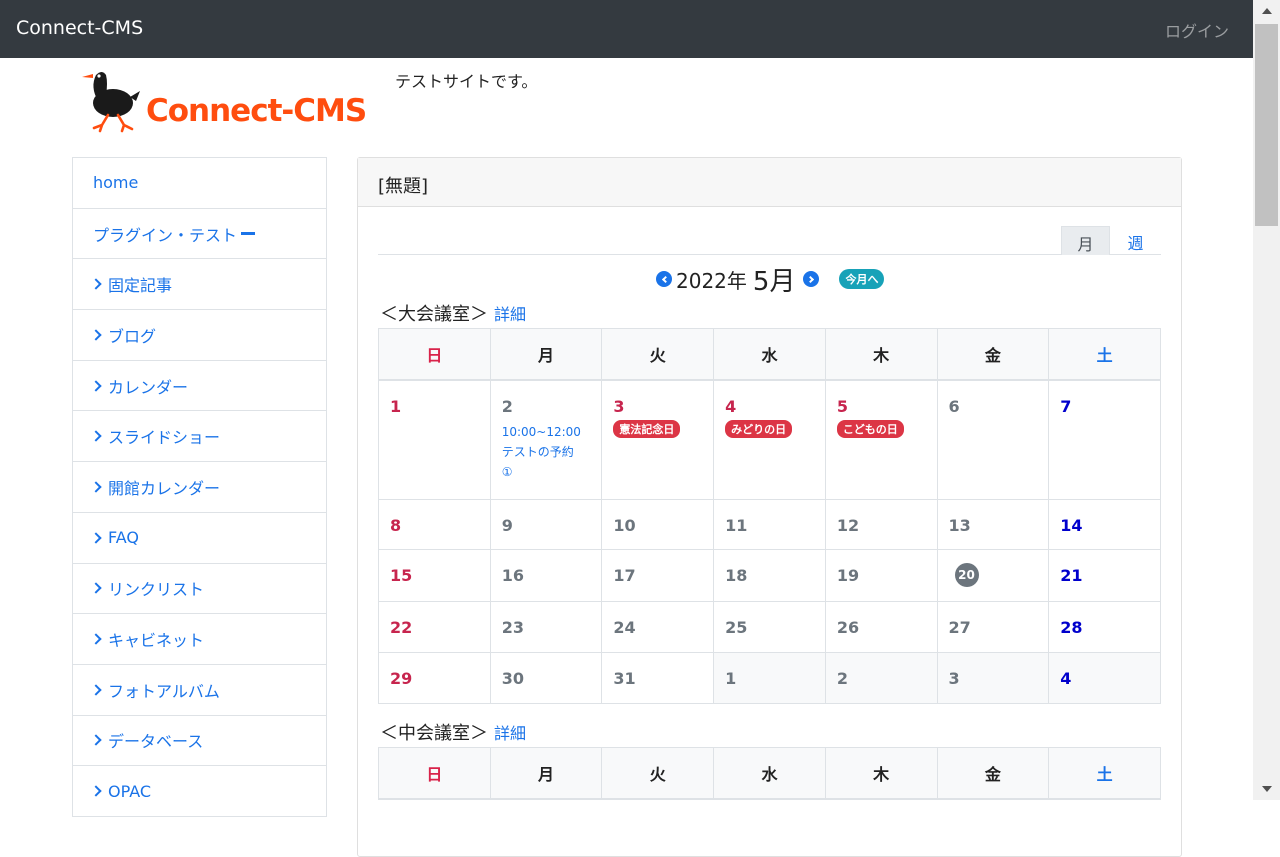  Describe the element at coordinates (881, 524) in the screenshot. I see `day-cell: 12` at that location.